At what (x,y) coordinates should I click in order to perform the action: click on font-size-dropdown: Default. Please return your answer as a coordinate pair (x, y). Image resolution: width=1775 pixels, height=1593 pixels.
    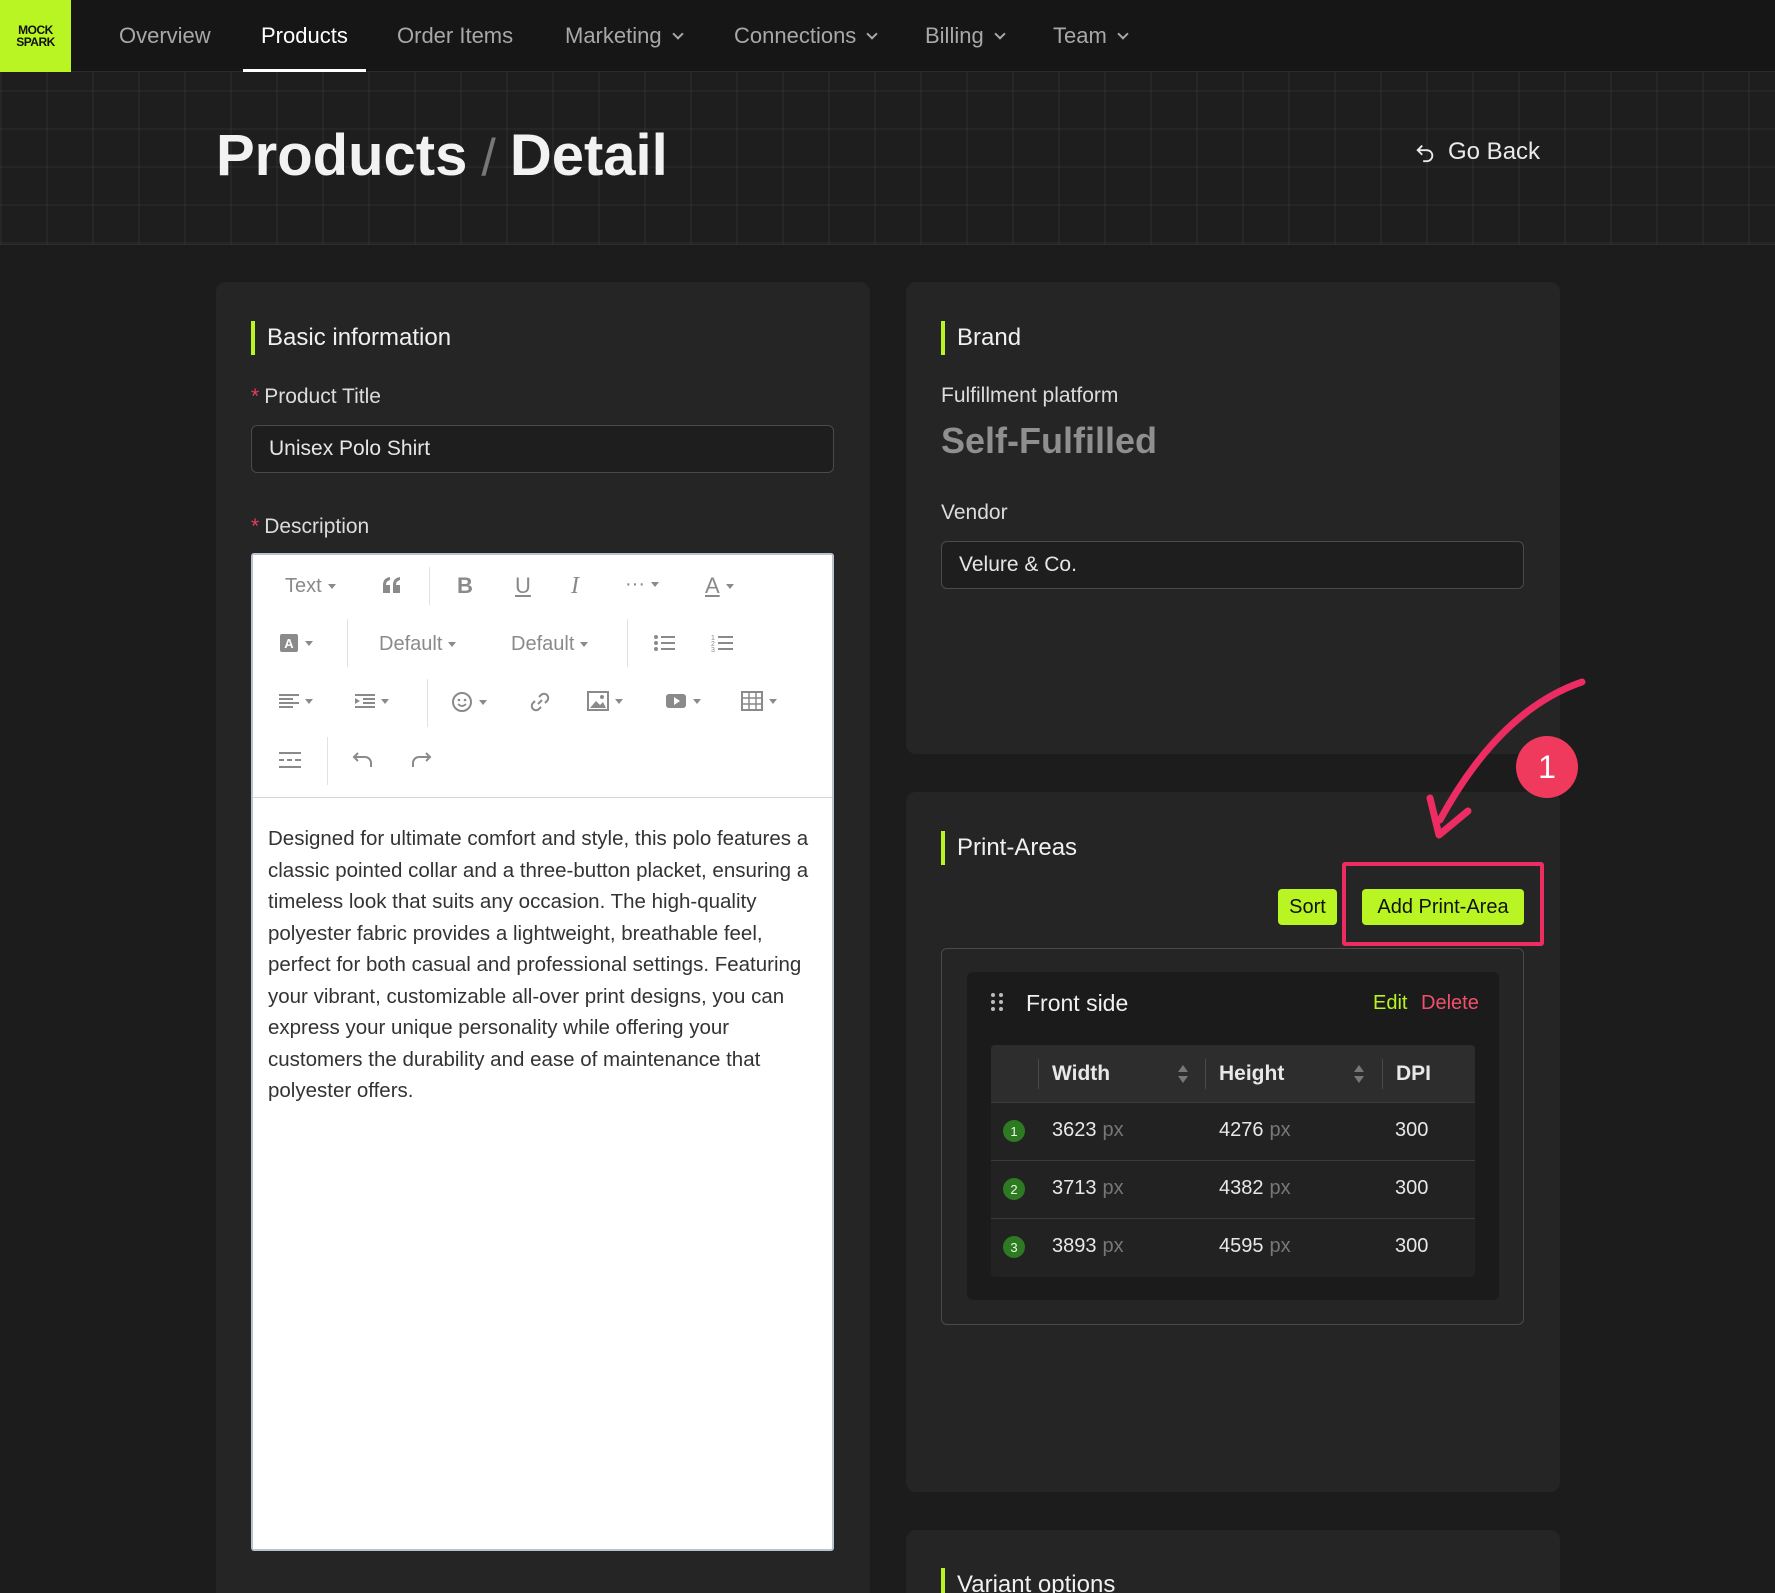
    Looking at the image, I should click on (550, 644).